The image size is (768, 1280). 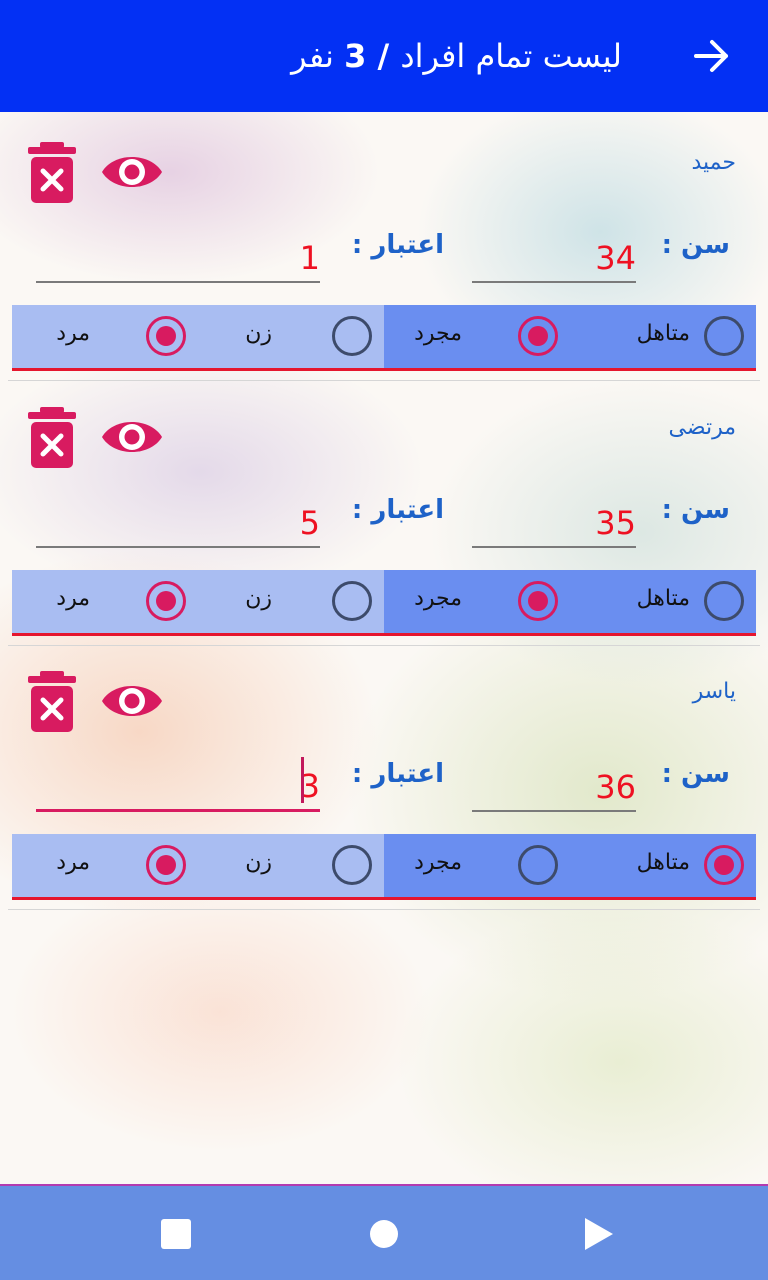 What do you see at coordinates (714, 691) in the screenshot?
I see `person-name: یاسر` at bounding box center [714, 691].